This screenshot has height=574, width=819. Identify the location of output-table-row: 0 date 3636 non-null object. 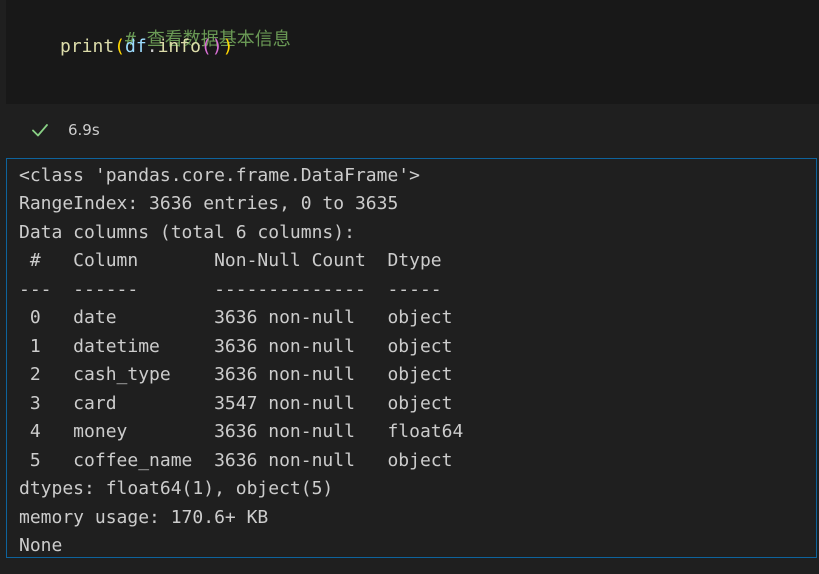
(241, 317).